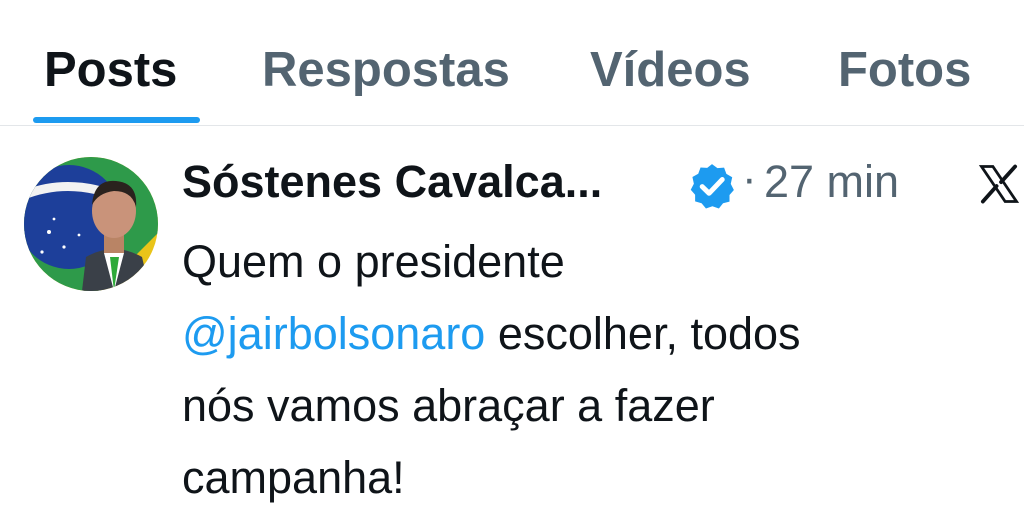 The width and height of the screenshot is (1024, 524). I want to click on tabs-divider, so click(512, 125).